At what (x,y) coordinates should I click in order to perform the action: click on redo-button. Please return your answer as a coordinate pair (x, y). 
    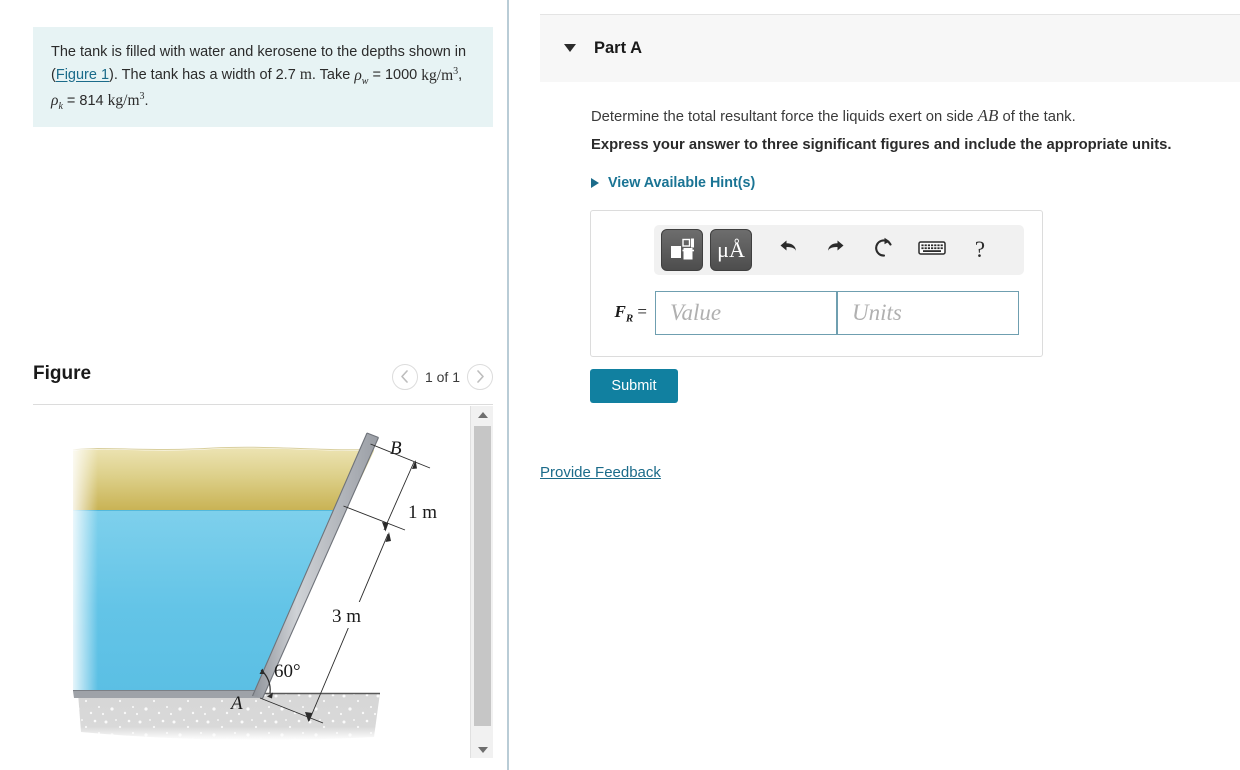
    Looking at the image, I should click on (836, 250).